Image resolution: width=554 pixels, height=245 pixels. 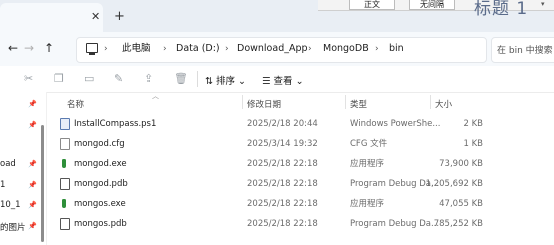 I want to click on text-file-icon, so click(x=65, y=144).